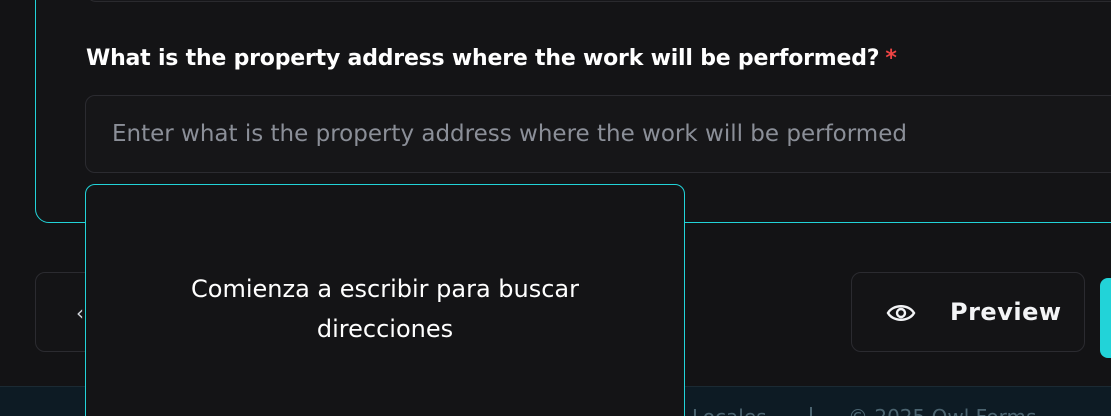 The image size is (1111, 416). I want to click on footer-copyright: © 2025 Qwl Forms, so click(942, 410).